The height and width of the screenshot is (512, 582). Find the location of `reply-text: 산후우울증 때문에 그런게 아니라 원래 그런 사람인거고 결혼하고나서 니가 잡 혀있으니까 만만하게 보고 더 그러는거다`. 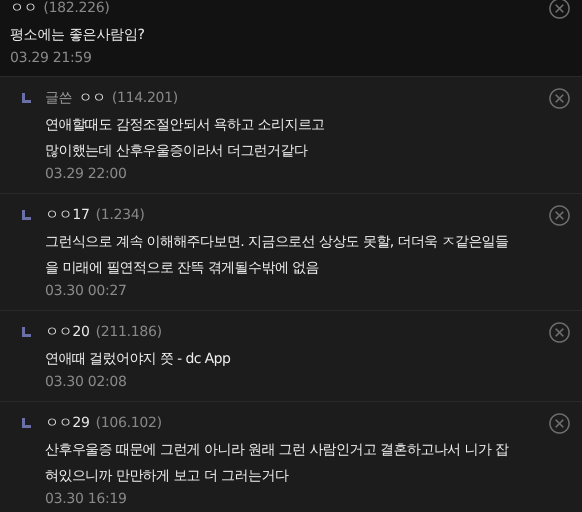

reply-text: 산후우울증 때문에 그런게 아니라 원래 그런 사람인거고 결혼하고나서 니가 잡 혀있으니까 만만하게 보고 더 그러는거다 is located at coordinates (277, 463).